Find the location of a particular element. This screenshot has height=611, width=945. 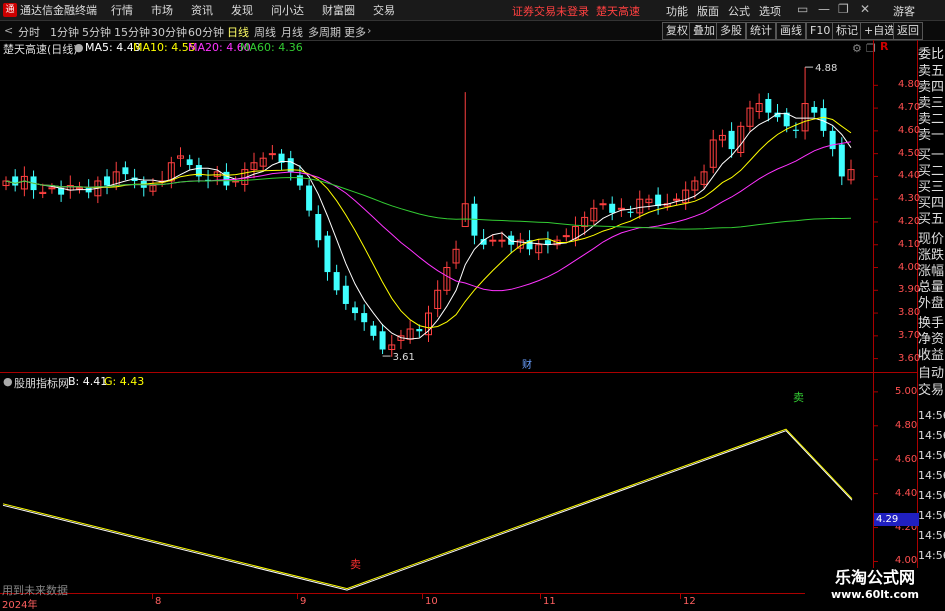

low-label: 3.61 is located at coordinates (404, 357).